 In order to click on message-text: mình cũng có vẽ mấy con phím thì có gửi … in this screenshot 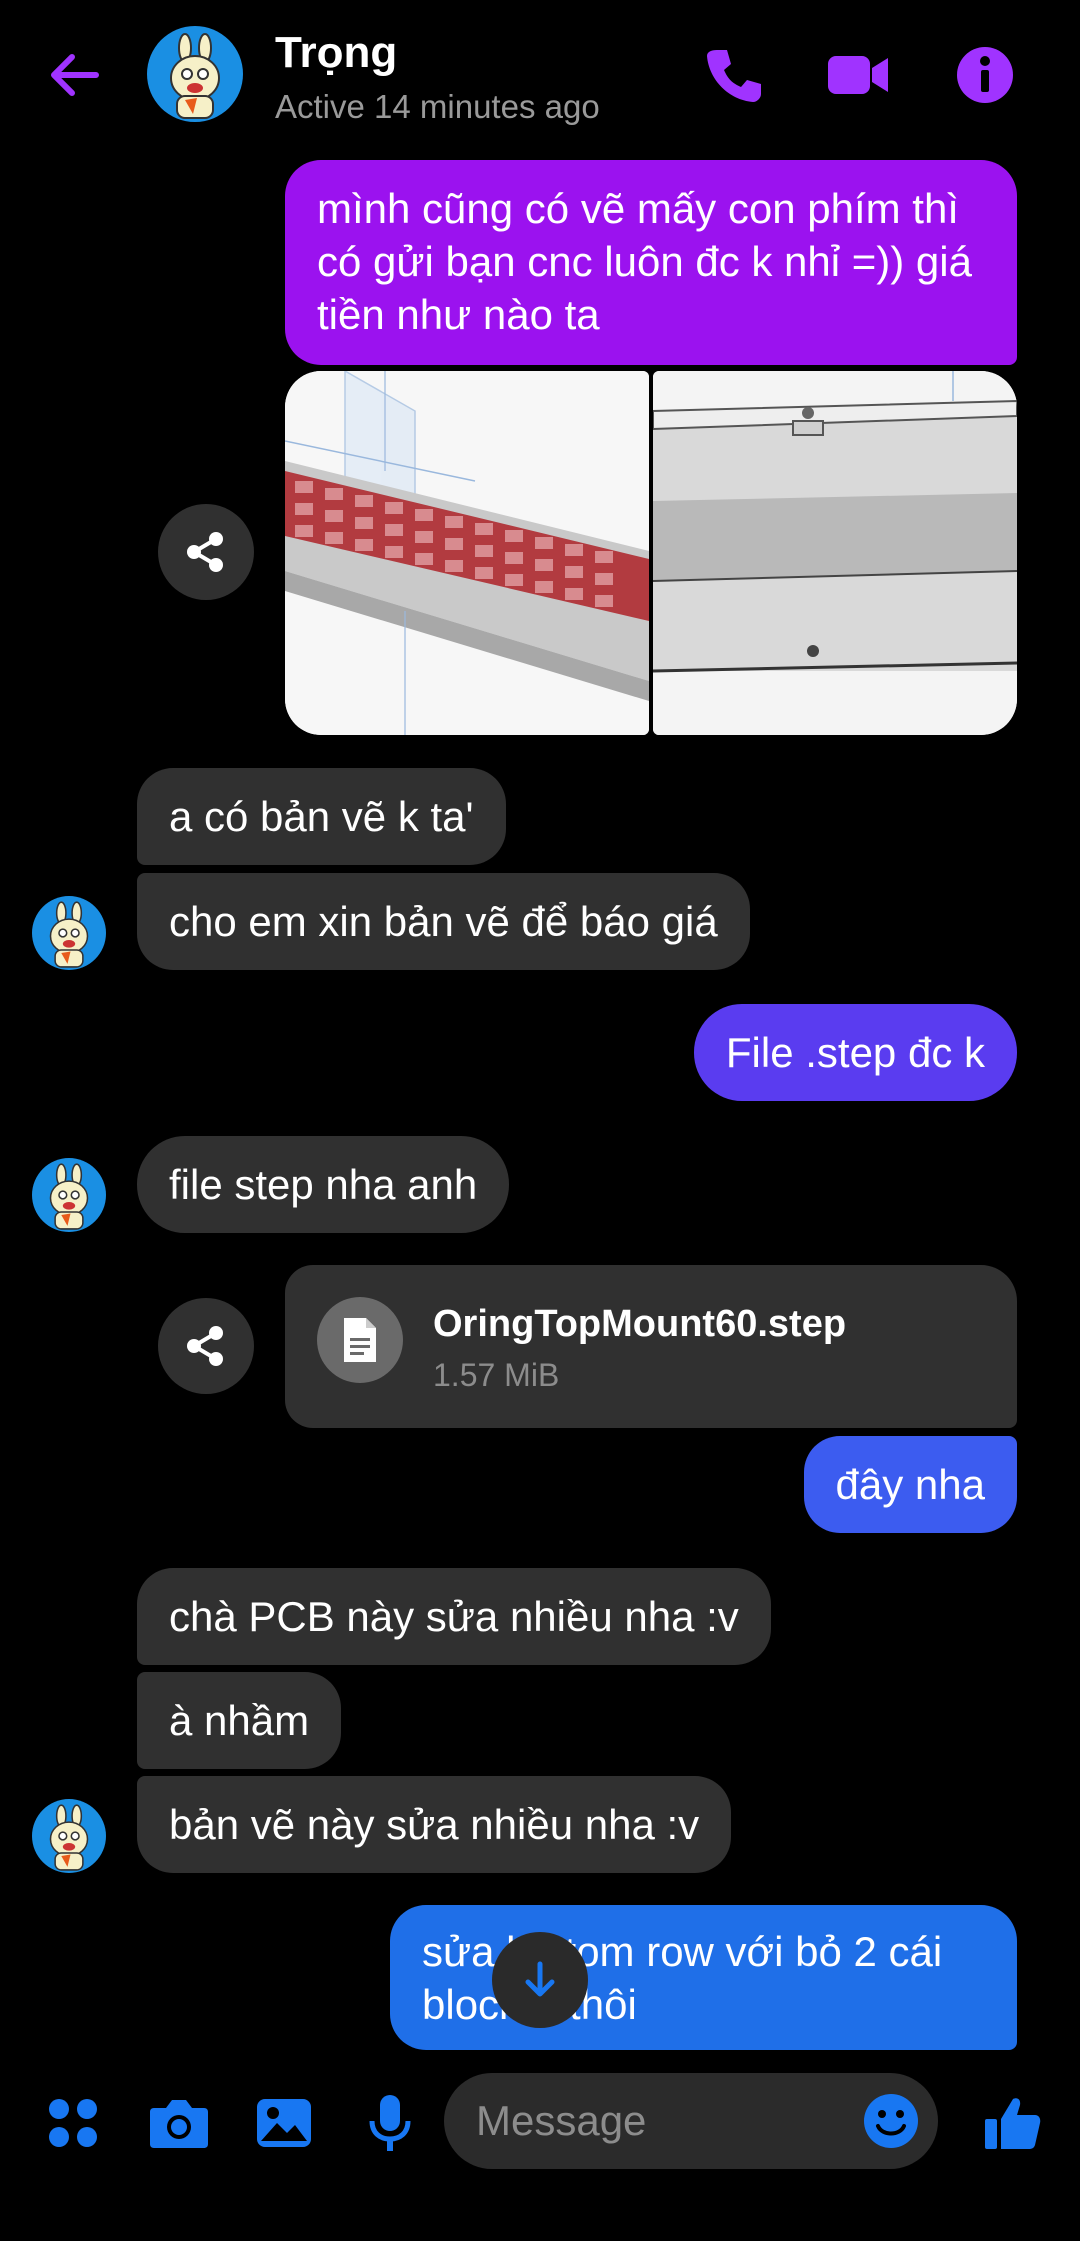, I will do `click(644, 261)`.